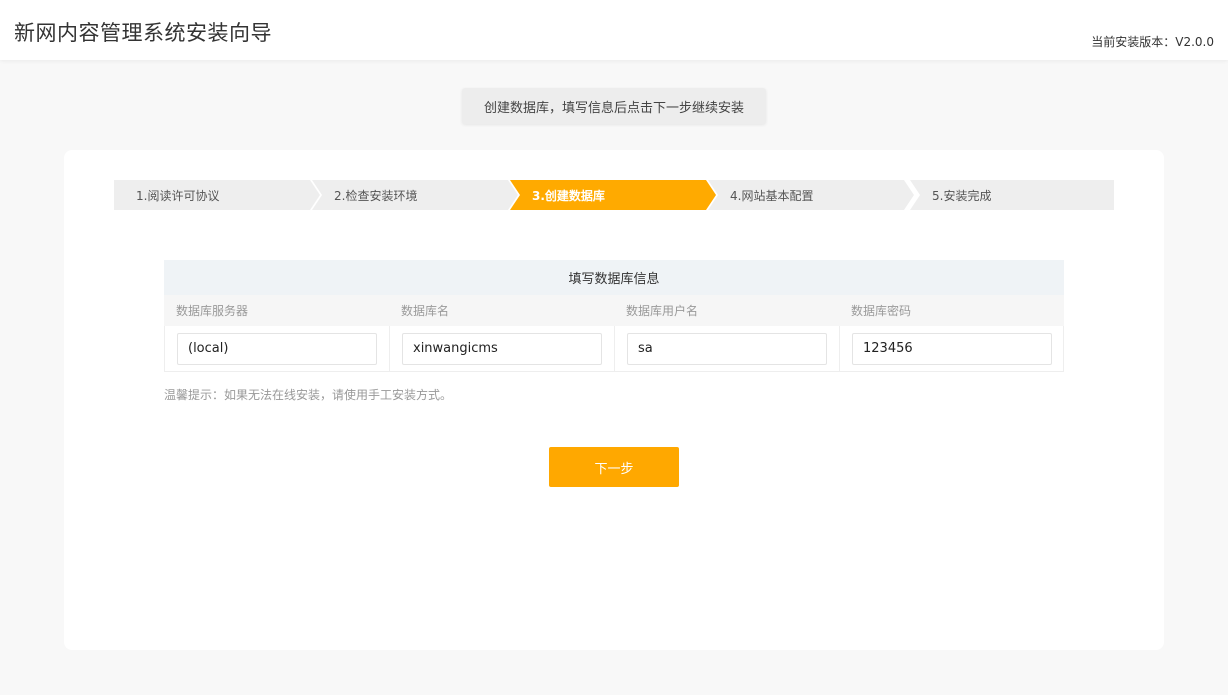  I want to click on step-site-config: 4.网站基本配置, so click(811, 195).